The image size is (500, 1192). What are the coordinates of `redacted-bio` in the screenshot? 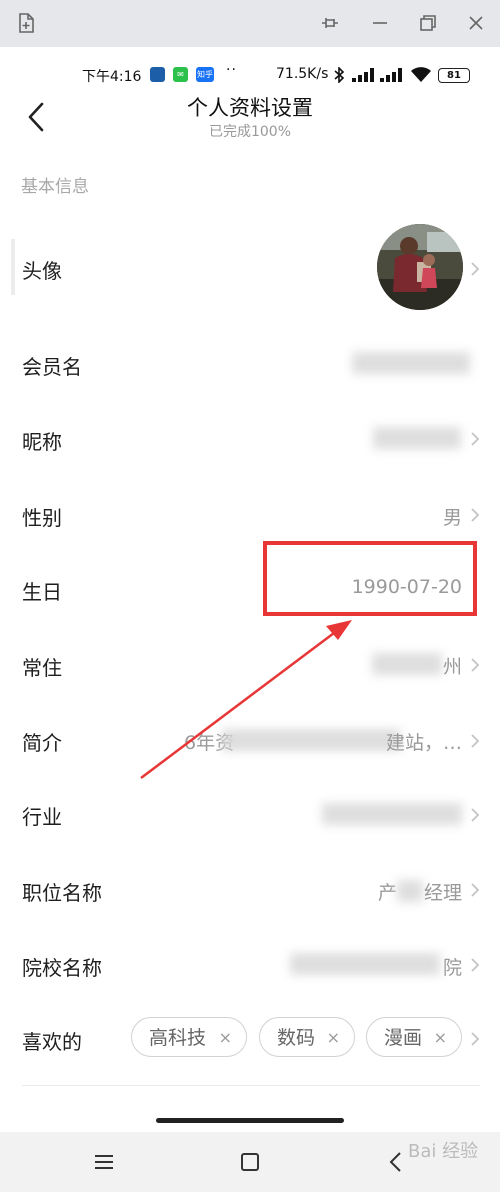 It's located at (311, 740).